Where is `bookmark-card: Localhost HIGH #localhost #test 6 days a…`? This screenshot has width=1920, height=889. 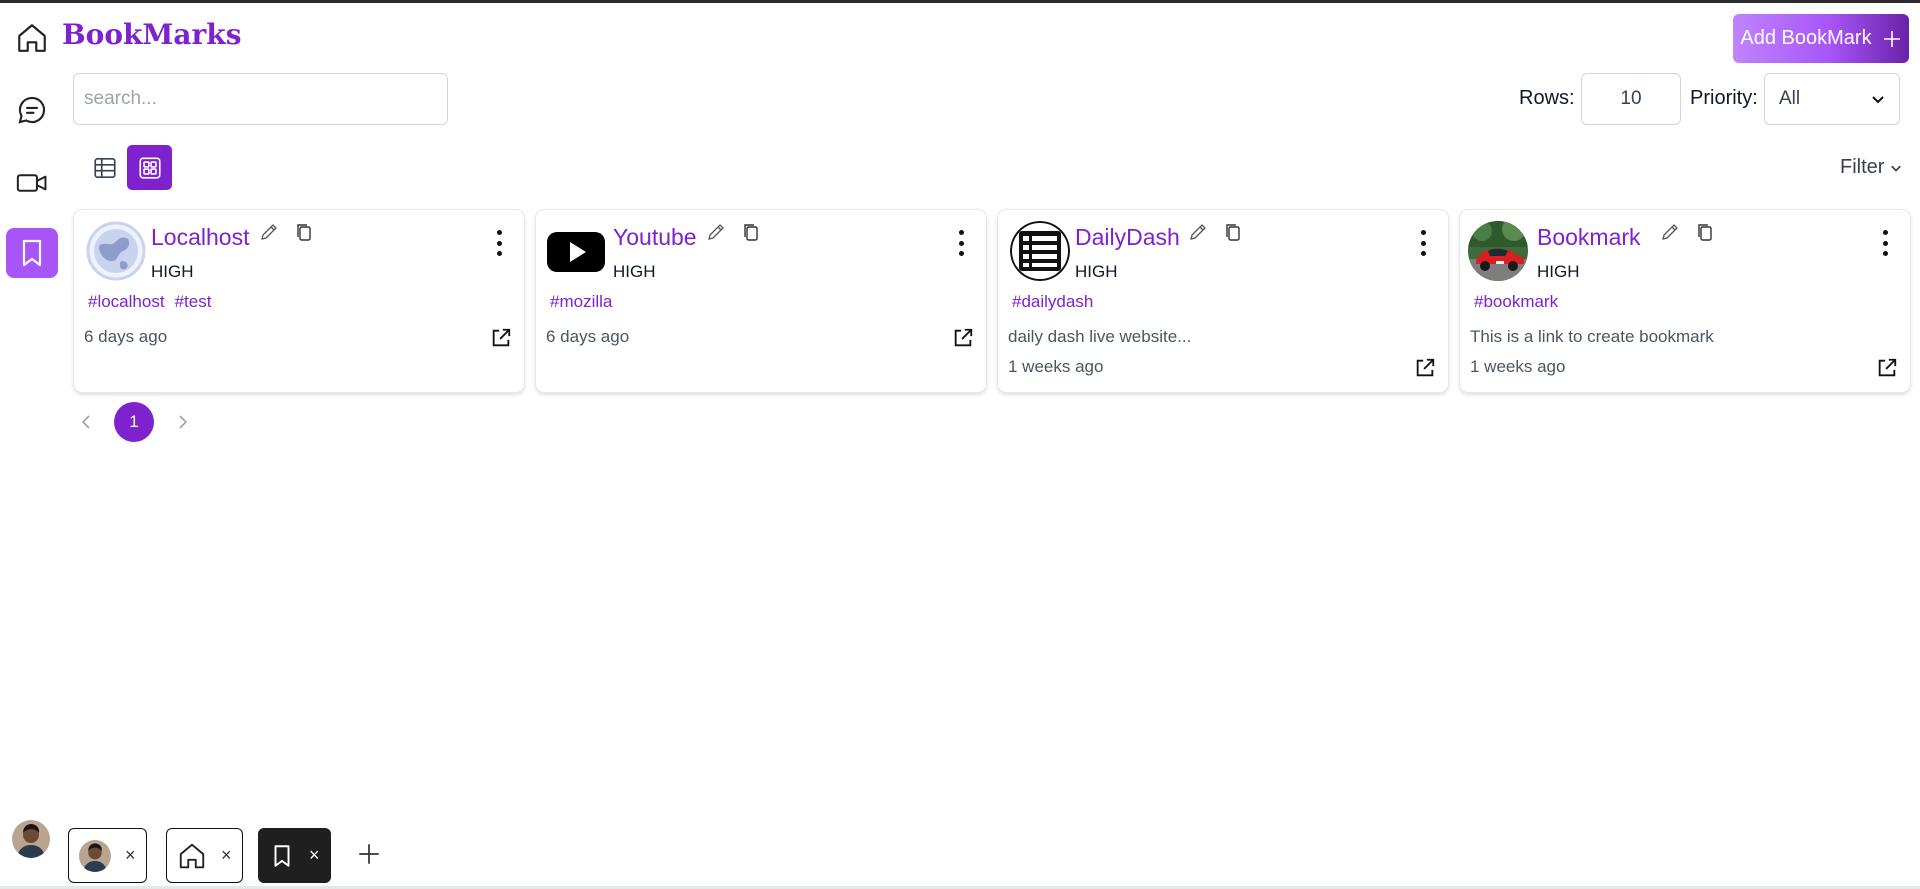 bookmark-card: Localhost HIGH #localhost #test 6 days a… is located at coordinates (299, 301).